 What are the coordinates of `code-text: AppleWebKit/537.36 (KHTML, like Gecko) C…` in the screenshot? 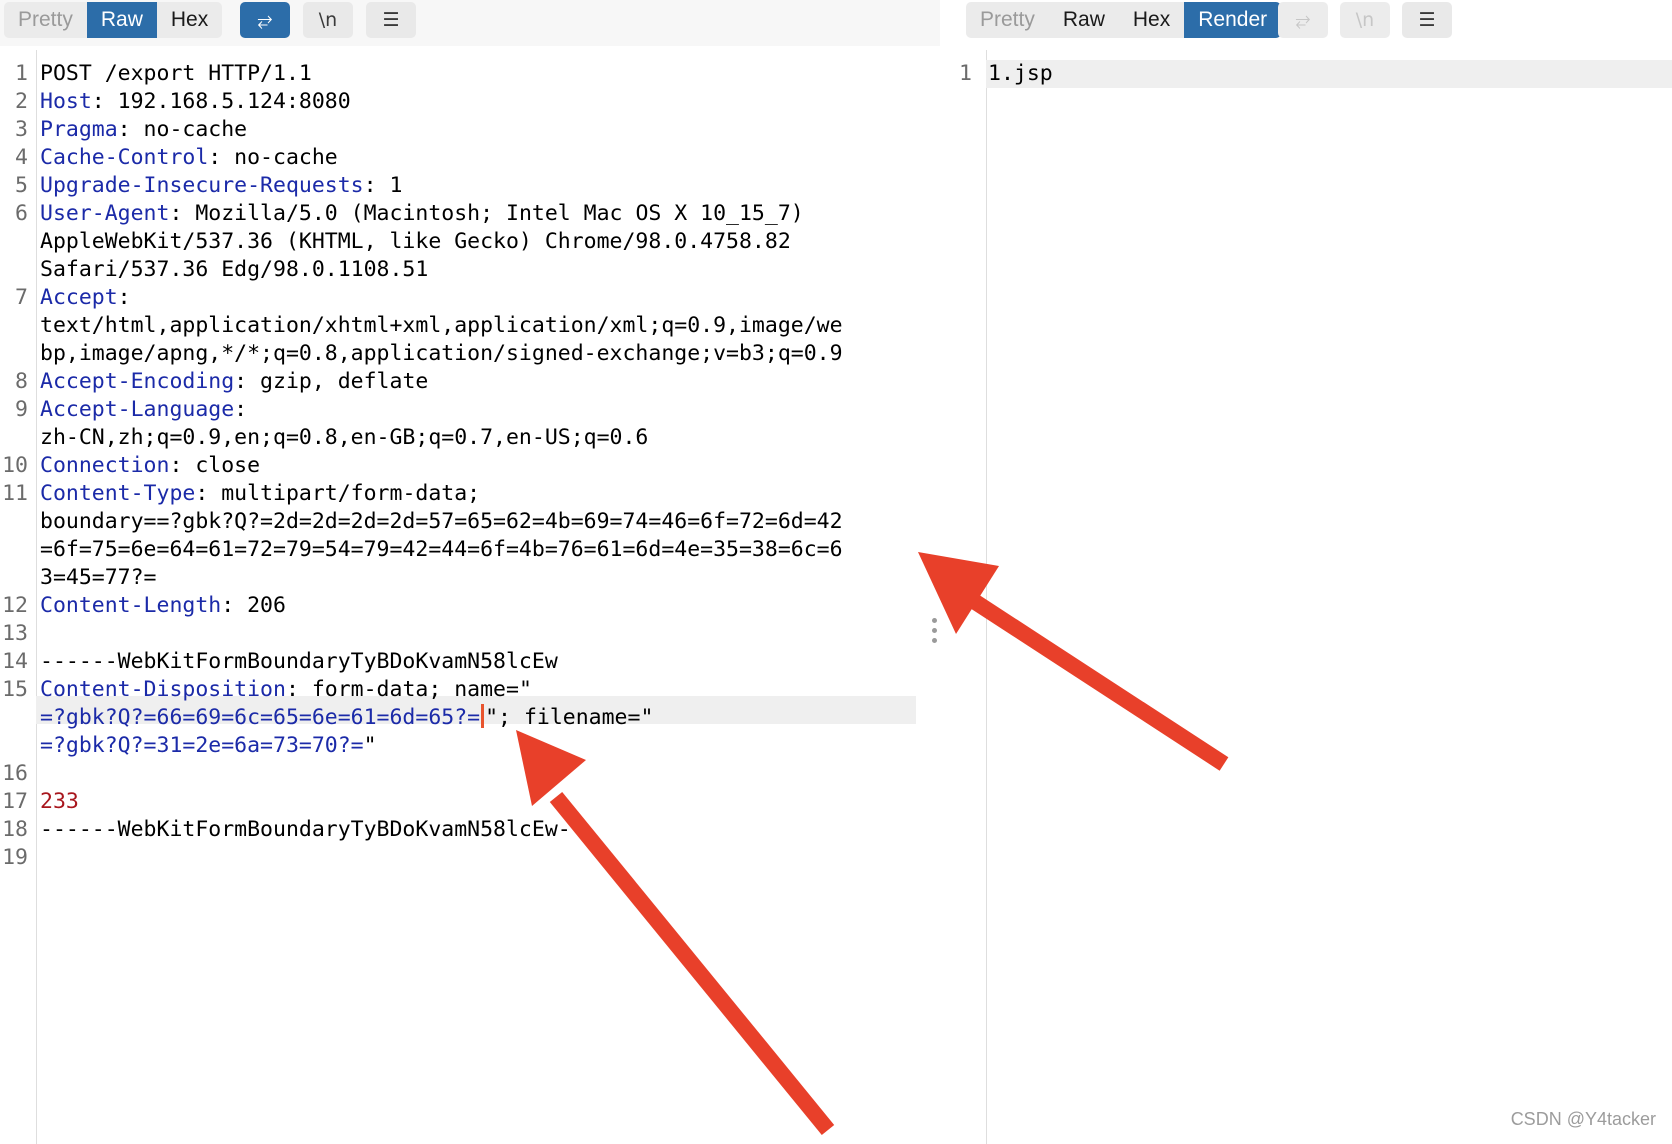 It's located at (415, 241).